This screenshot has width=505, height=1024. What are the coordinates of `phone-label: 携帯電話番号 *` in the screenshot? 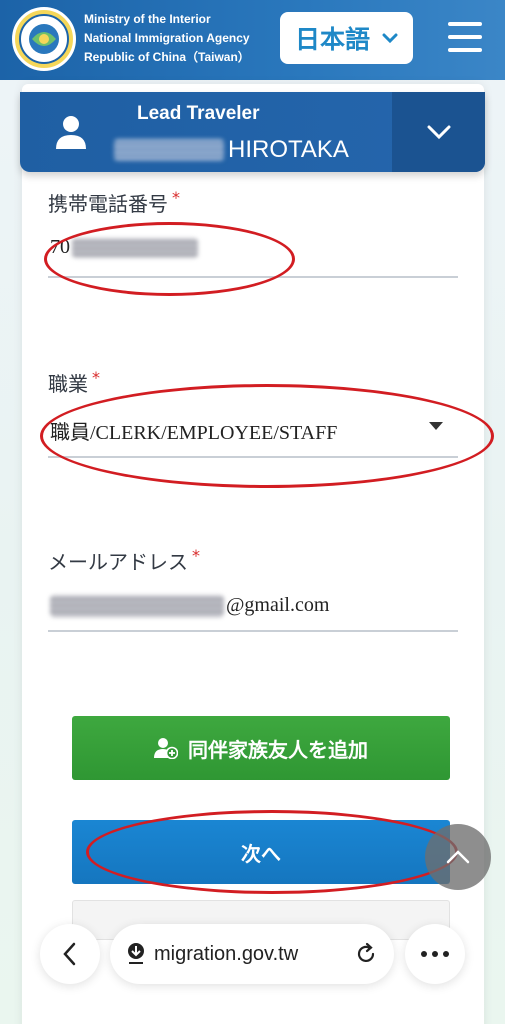 It's located at (114, 202).